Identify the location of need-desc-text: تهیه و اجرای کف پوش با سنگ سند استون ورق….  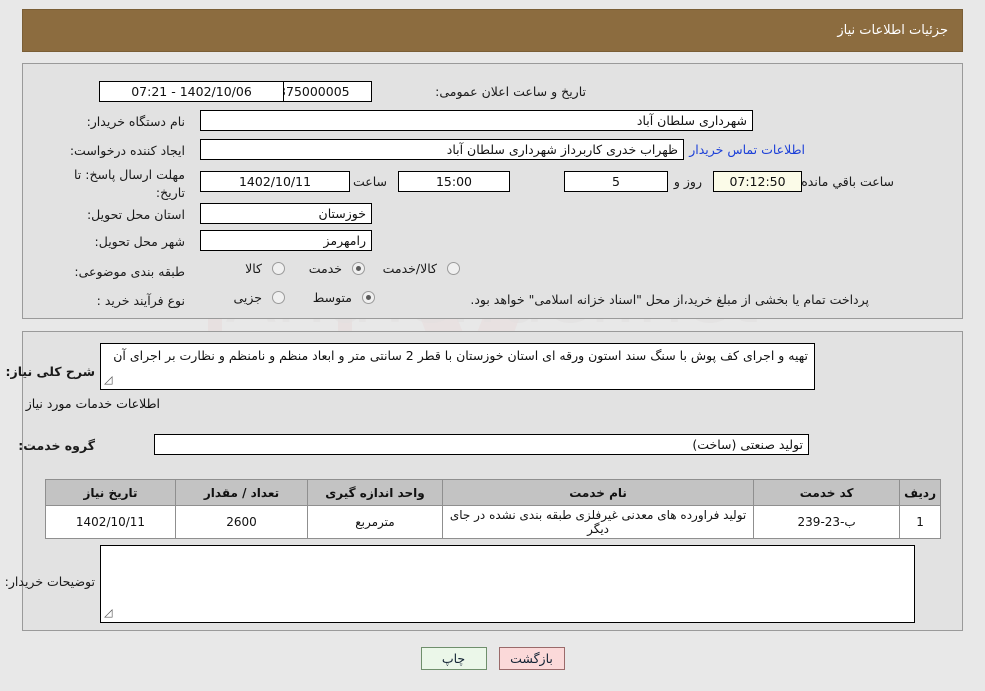
(460, 355).